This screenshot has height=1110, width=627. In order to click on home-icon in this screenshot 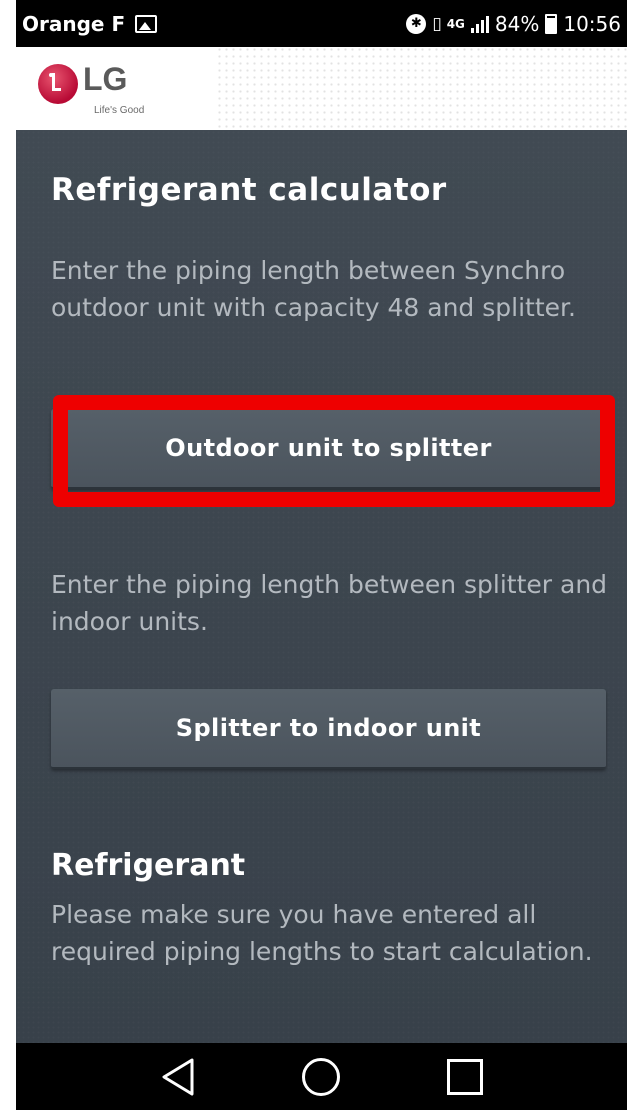, I will do `click(321, 1077)`.